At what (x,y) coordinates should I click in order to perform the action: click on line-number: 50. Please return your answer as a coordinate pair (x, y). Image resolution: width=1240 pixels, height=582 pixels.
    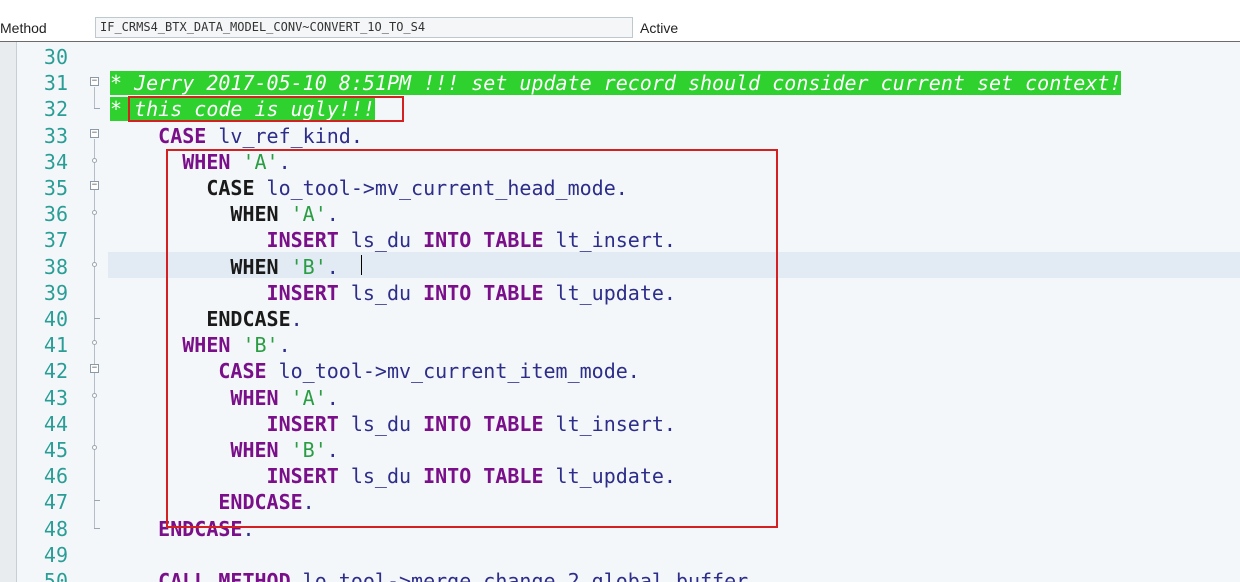
    Looking at the image, I should click on (55, 575).